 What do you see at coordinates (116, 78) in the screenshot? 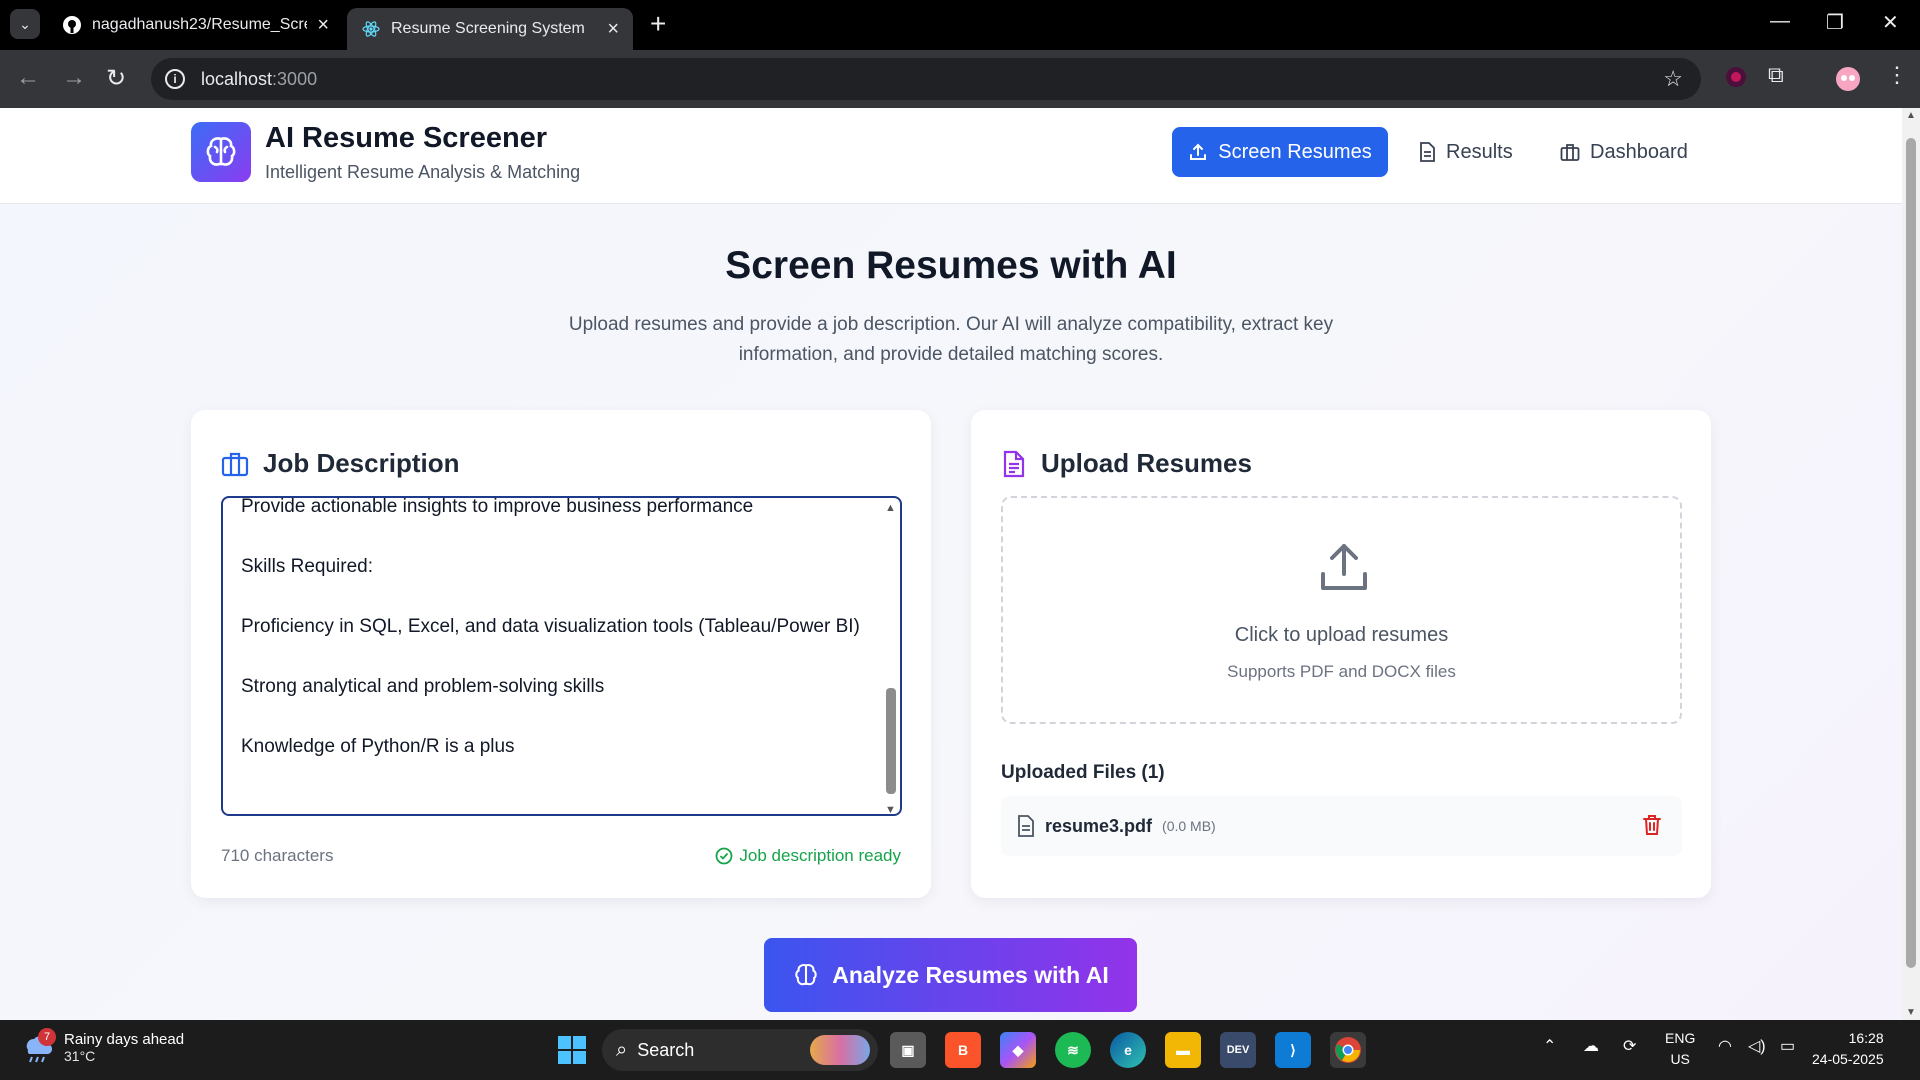
I see `reload-icon: ↻` at bounding box center [116, 78].